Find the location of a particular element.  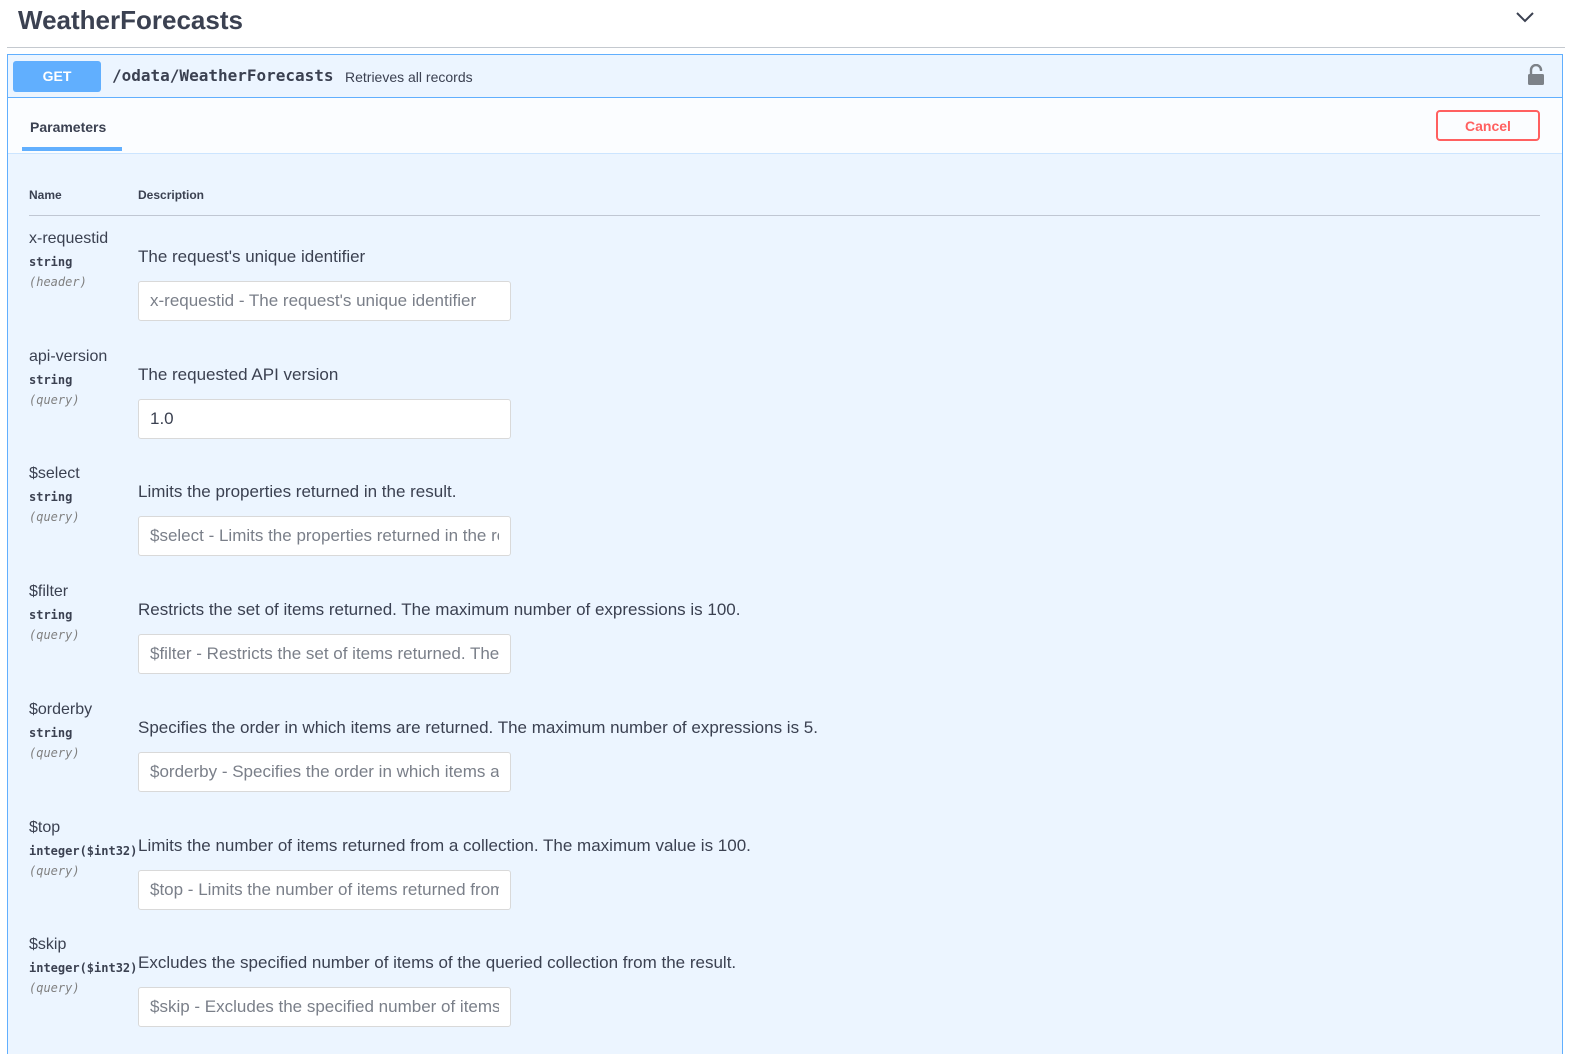

parameter-name: api-version is located at coordinates (68, 356).